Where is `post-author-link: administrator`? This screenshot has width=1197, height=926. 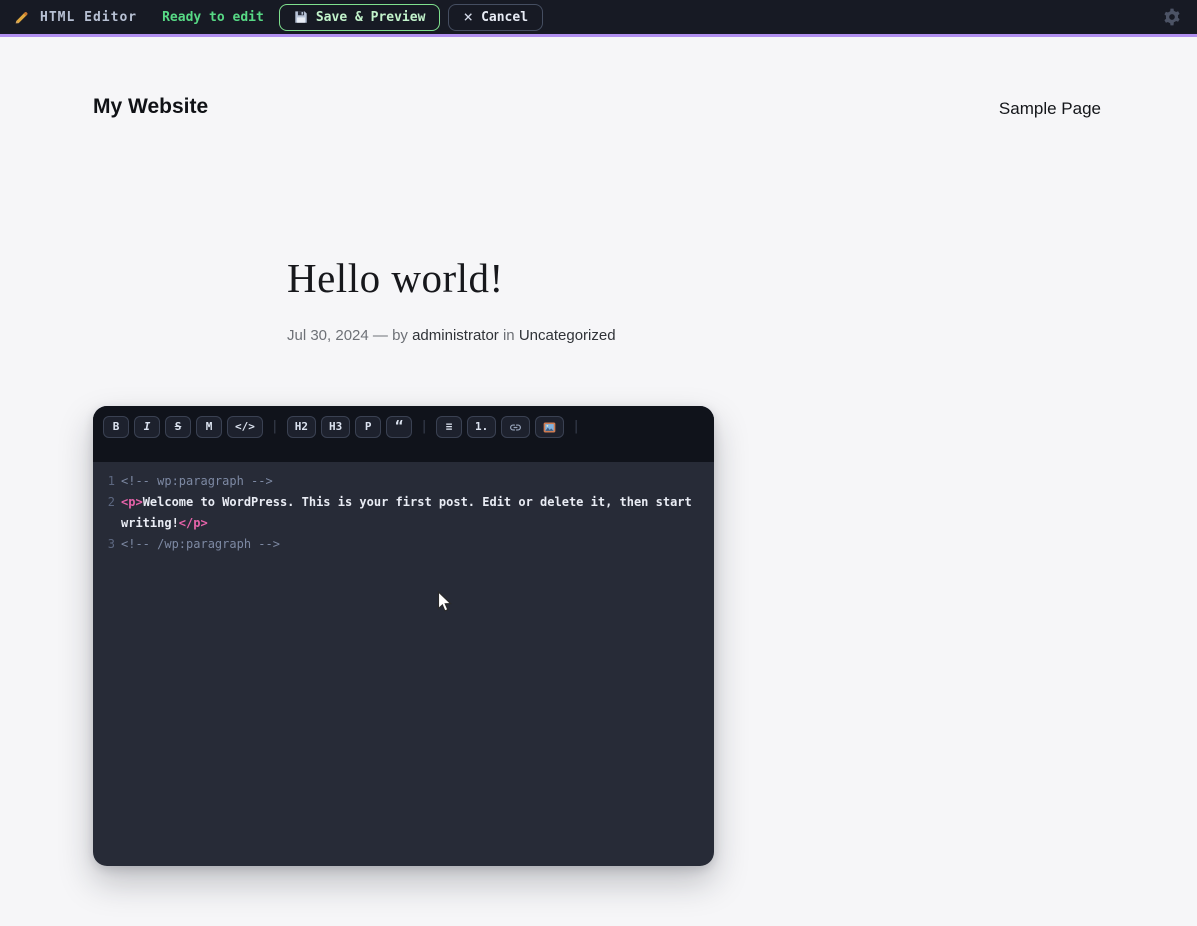
post-author-link: administrator is located at coordinates (455, 335).